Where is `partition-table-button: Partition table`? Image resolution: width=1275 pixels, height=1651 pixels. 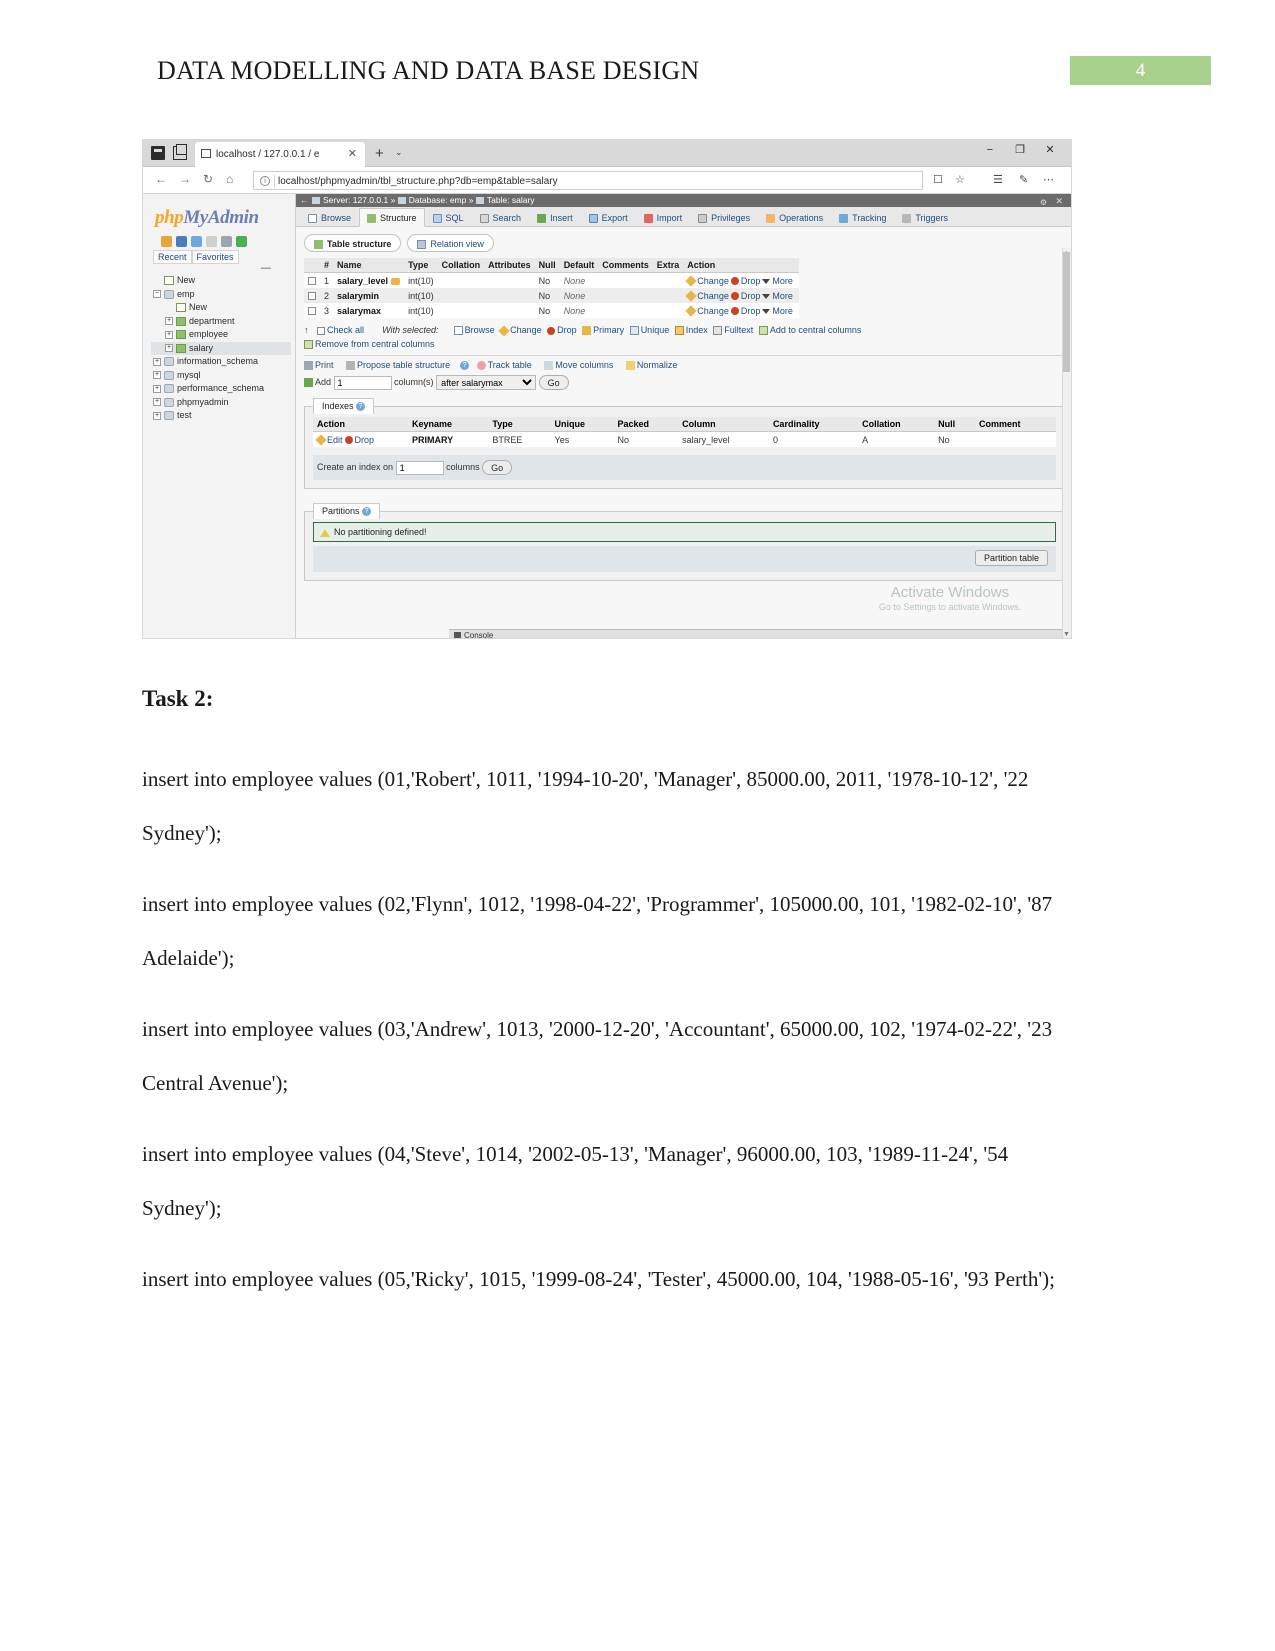
partition-table-button: Partition table is located at coordinates (1011, 558).